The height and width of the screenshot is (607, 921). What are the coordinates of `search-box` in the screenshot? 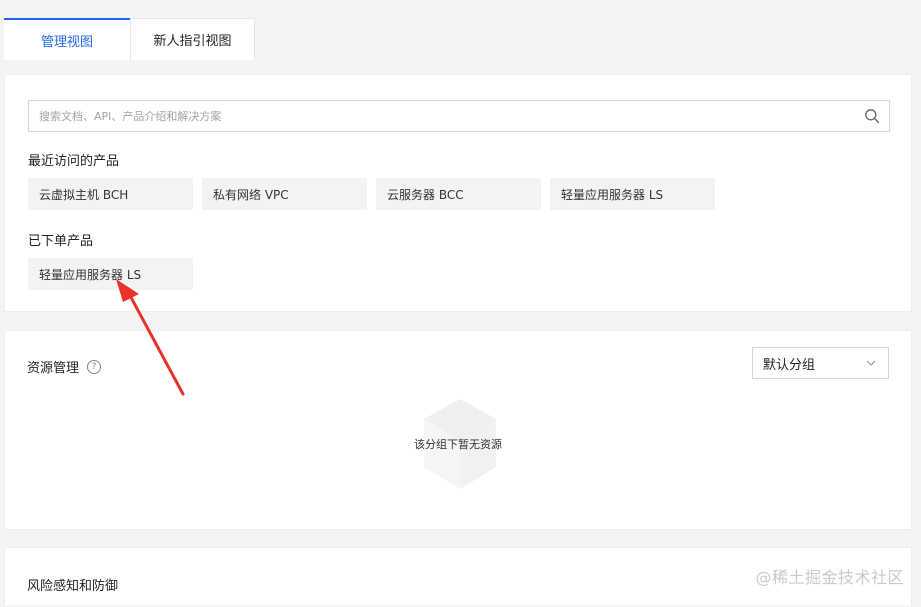 It's located at (459, 116).